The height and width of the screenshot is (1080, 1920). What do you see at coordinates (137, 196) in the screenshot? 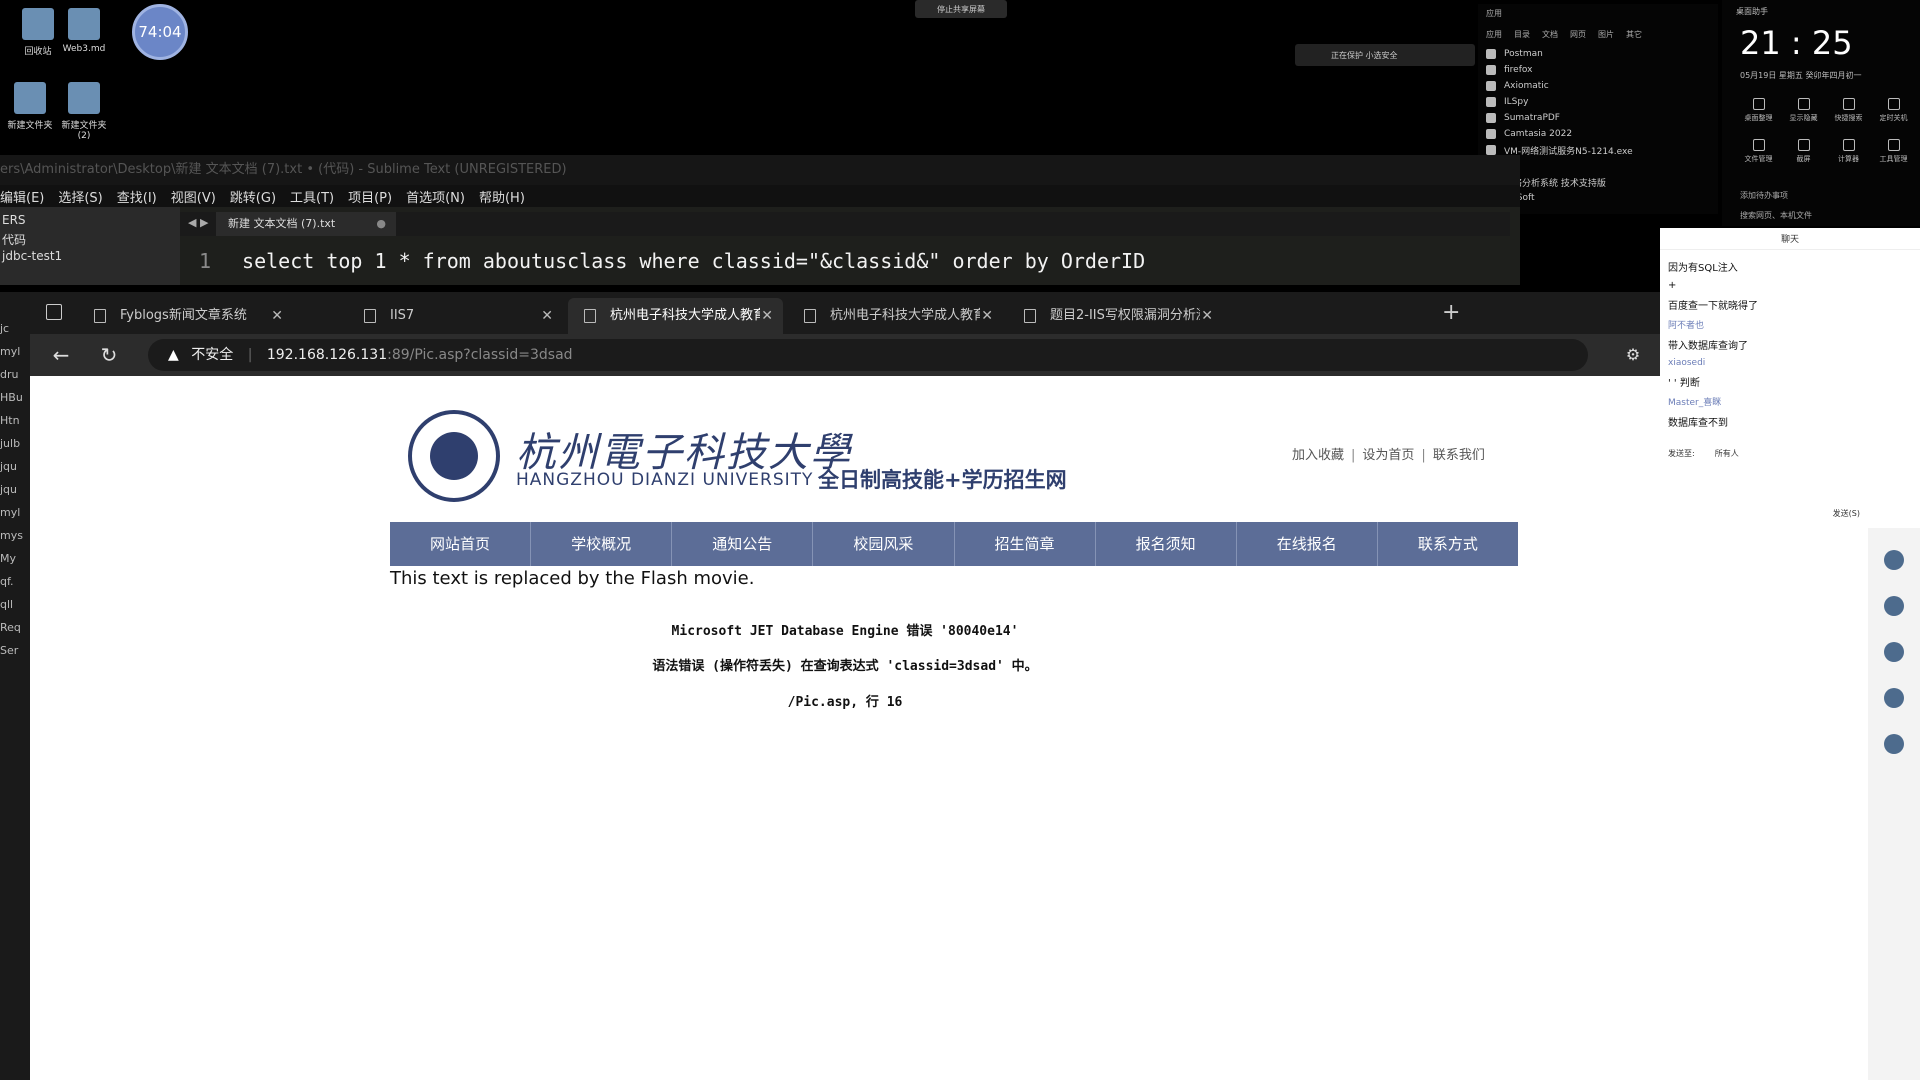
I see `sublime-menu-item: 查找(I)` at bounding box center [137, 196].